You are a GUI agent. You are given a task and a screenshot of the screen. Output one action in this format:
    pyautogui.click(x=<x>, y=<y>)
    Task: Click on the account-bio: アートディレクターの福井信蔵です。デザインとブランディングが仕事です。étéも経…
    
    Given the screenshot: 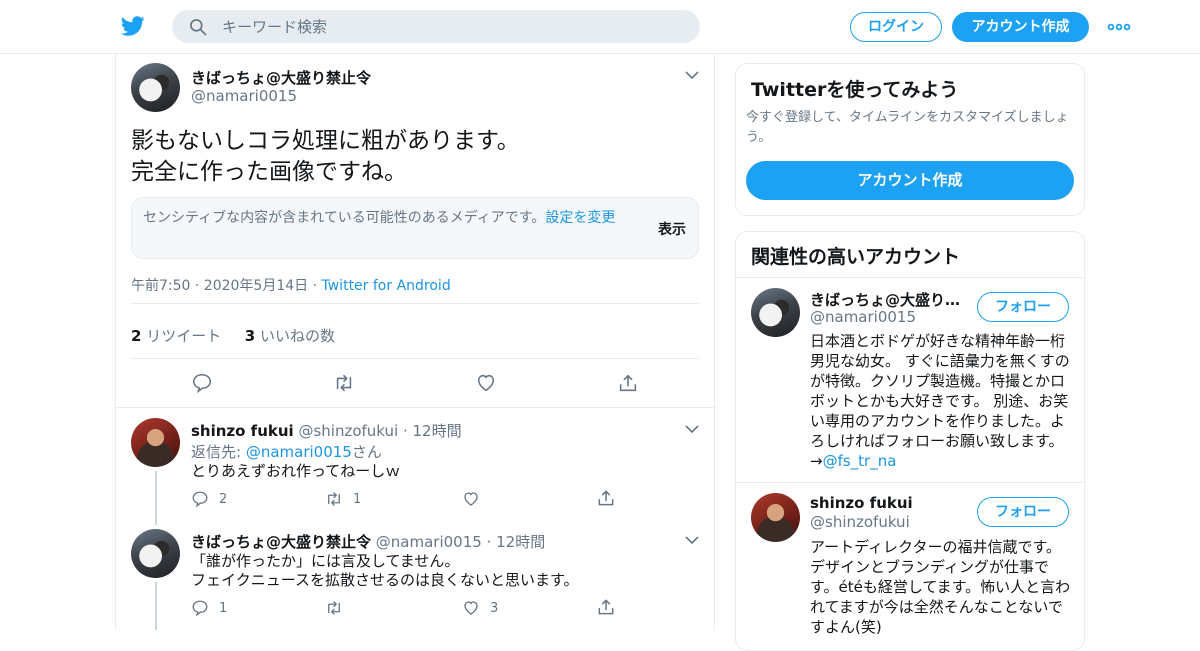 What is the action you would take?
    pyautogui.click(x=940, y=587)
    